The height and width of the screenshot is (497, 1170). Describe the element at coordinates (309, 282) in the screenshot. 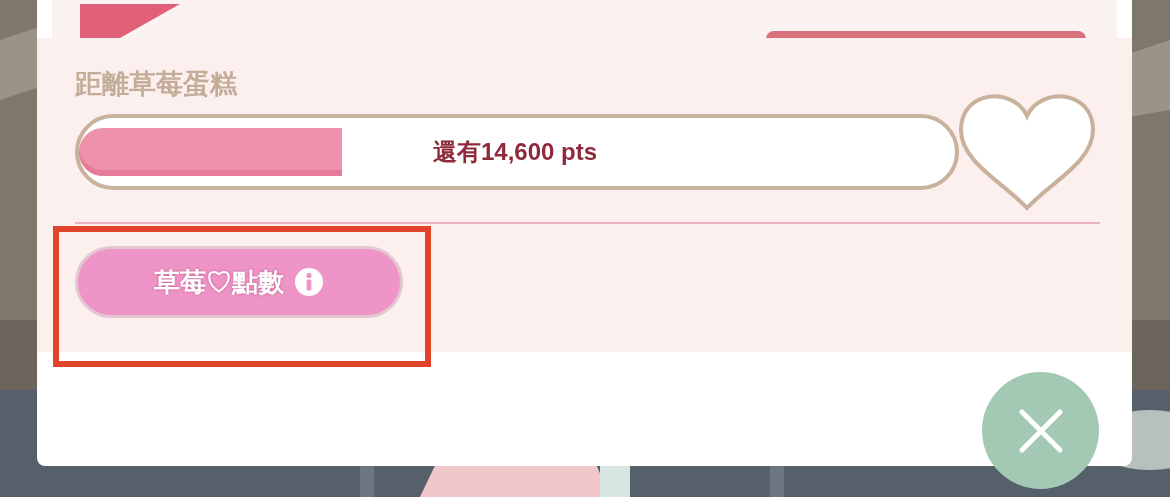

I see `info-icon` at that location.